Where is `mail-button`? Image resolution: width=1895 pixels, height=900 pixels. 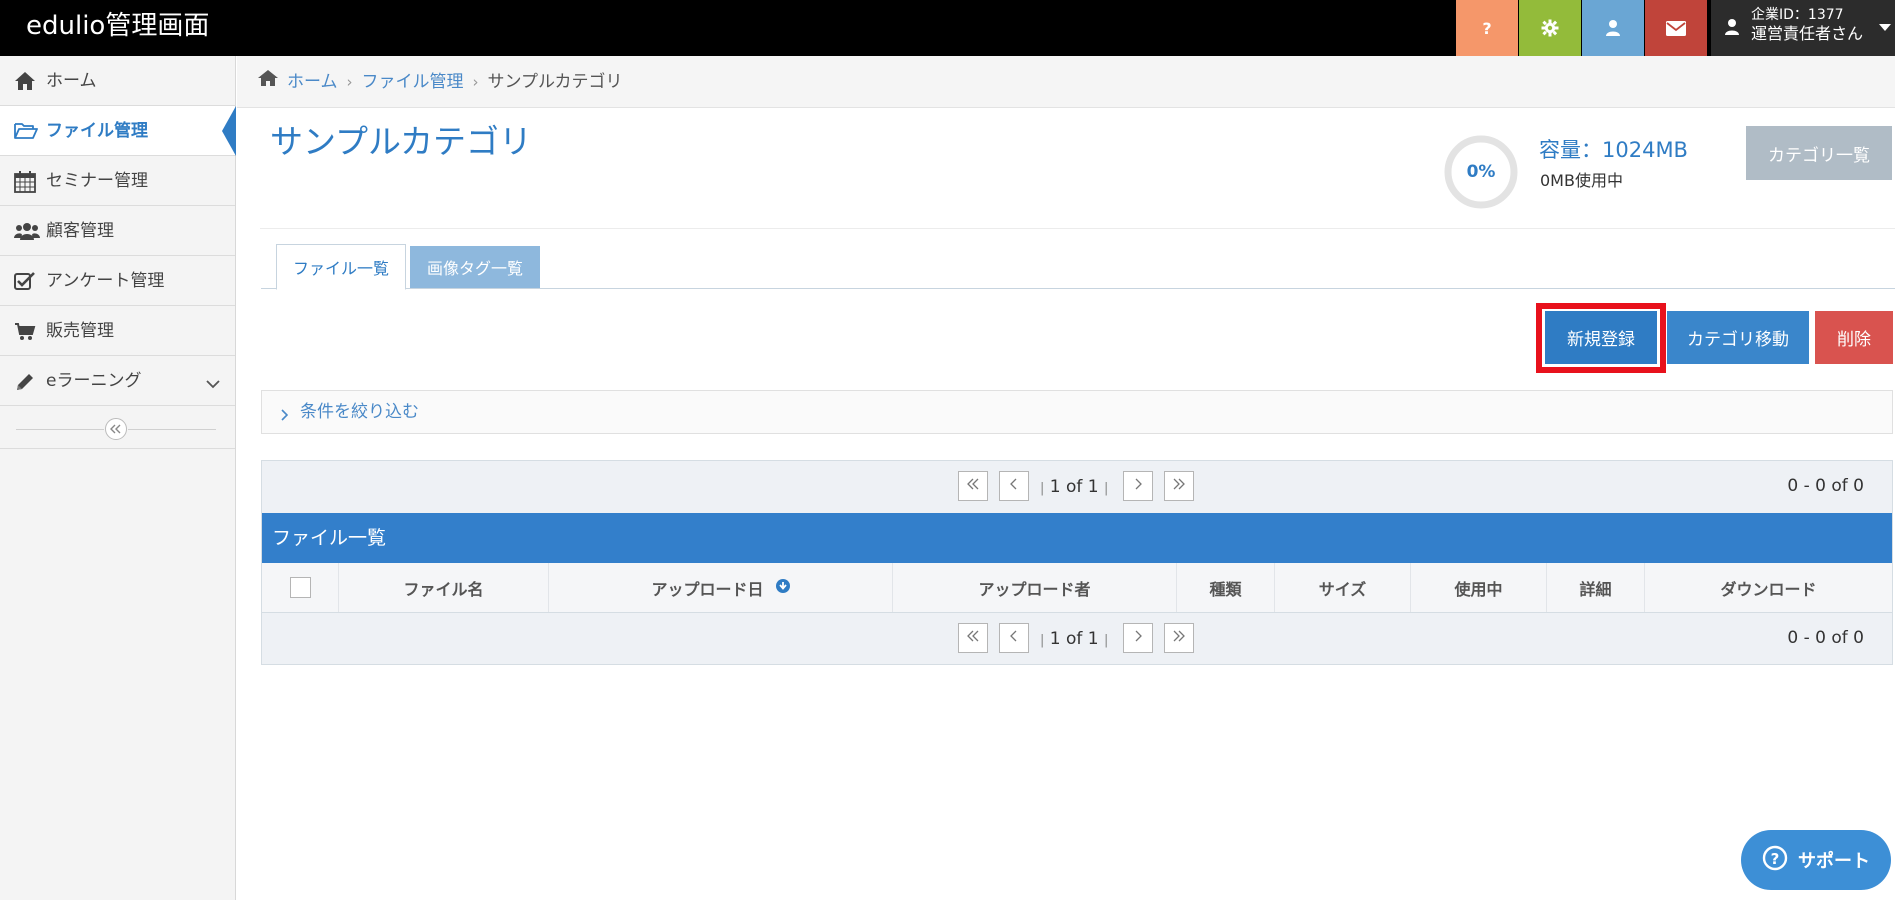 mail-button is located at coordinates (1676, 28).